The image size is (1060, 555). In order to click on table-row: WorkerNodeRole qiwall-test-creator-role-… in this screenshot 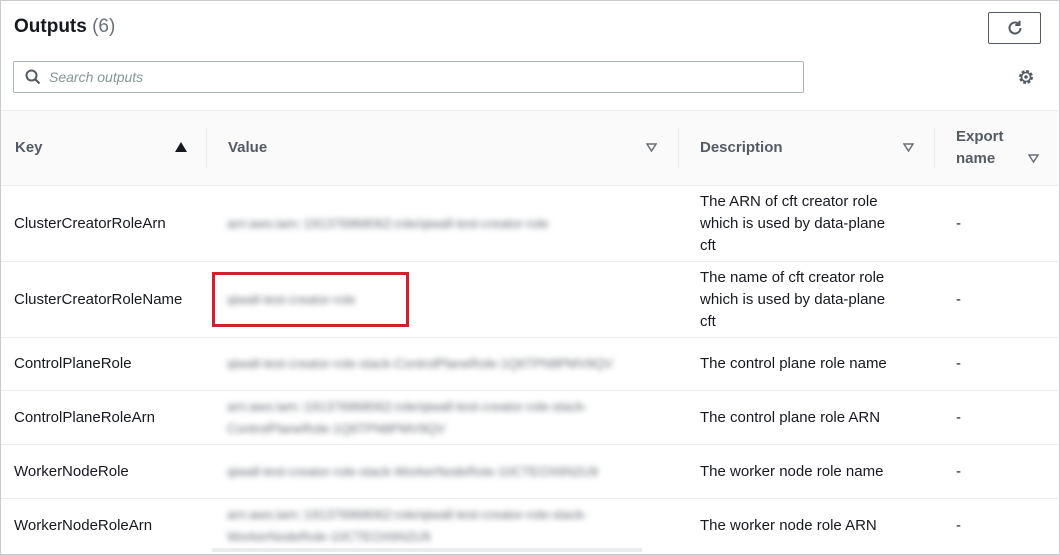, I will do `click(529, 472)`.